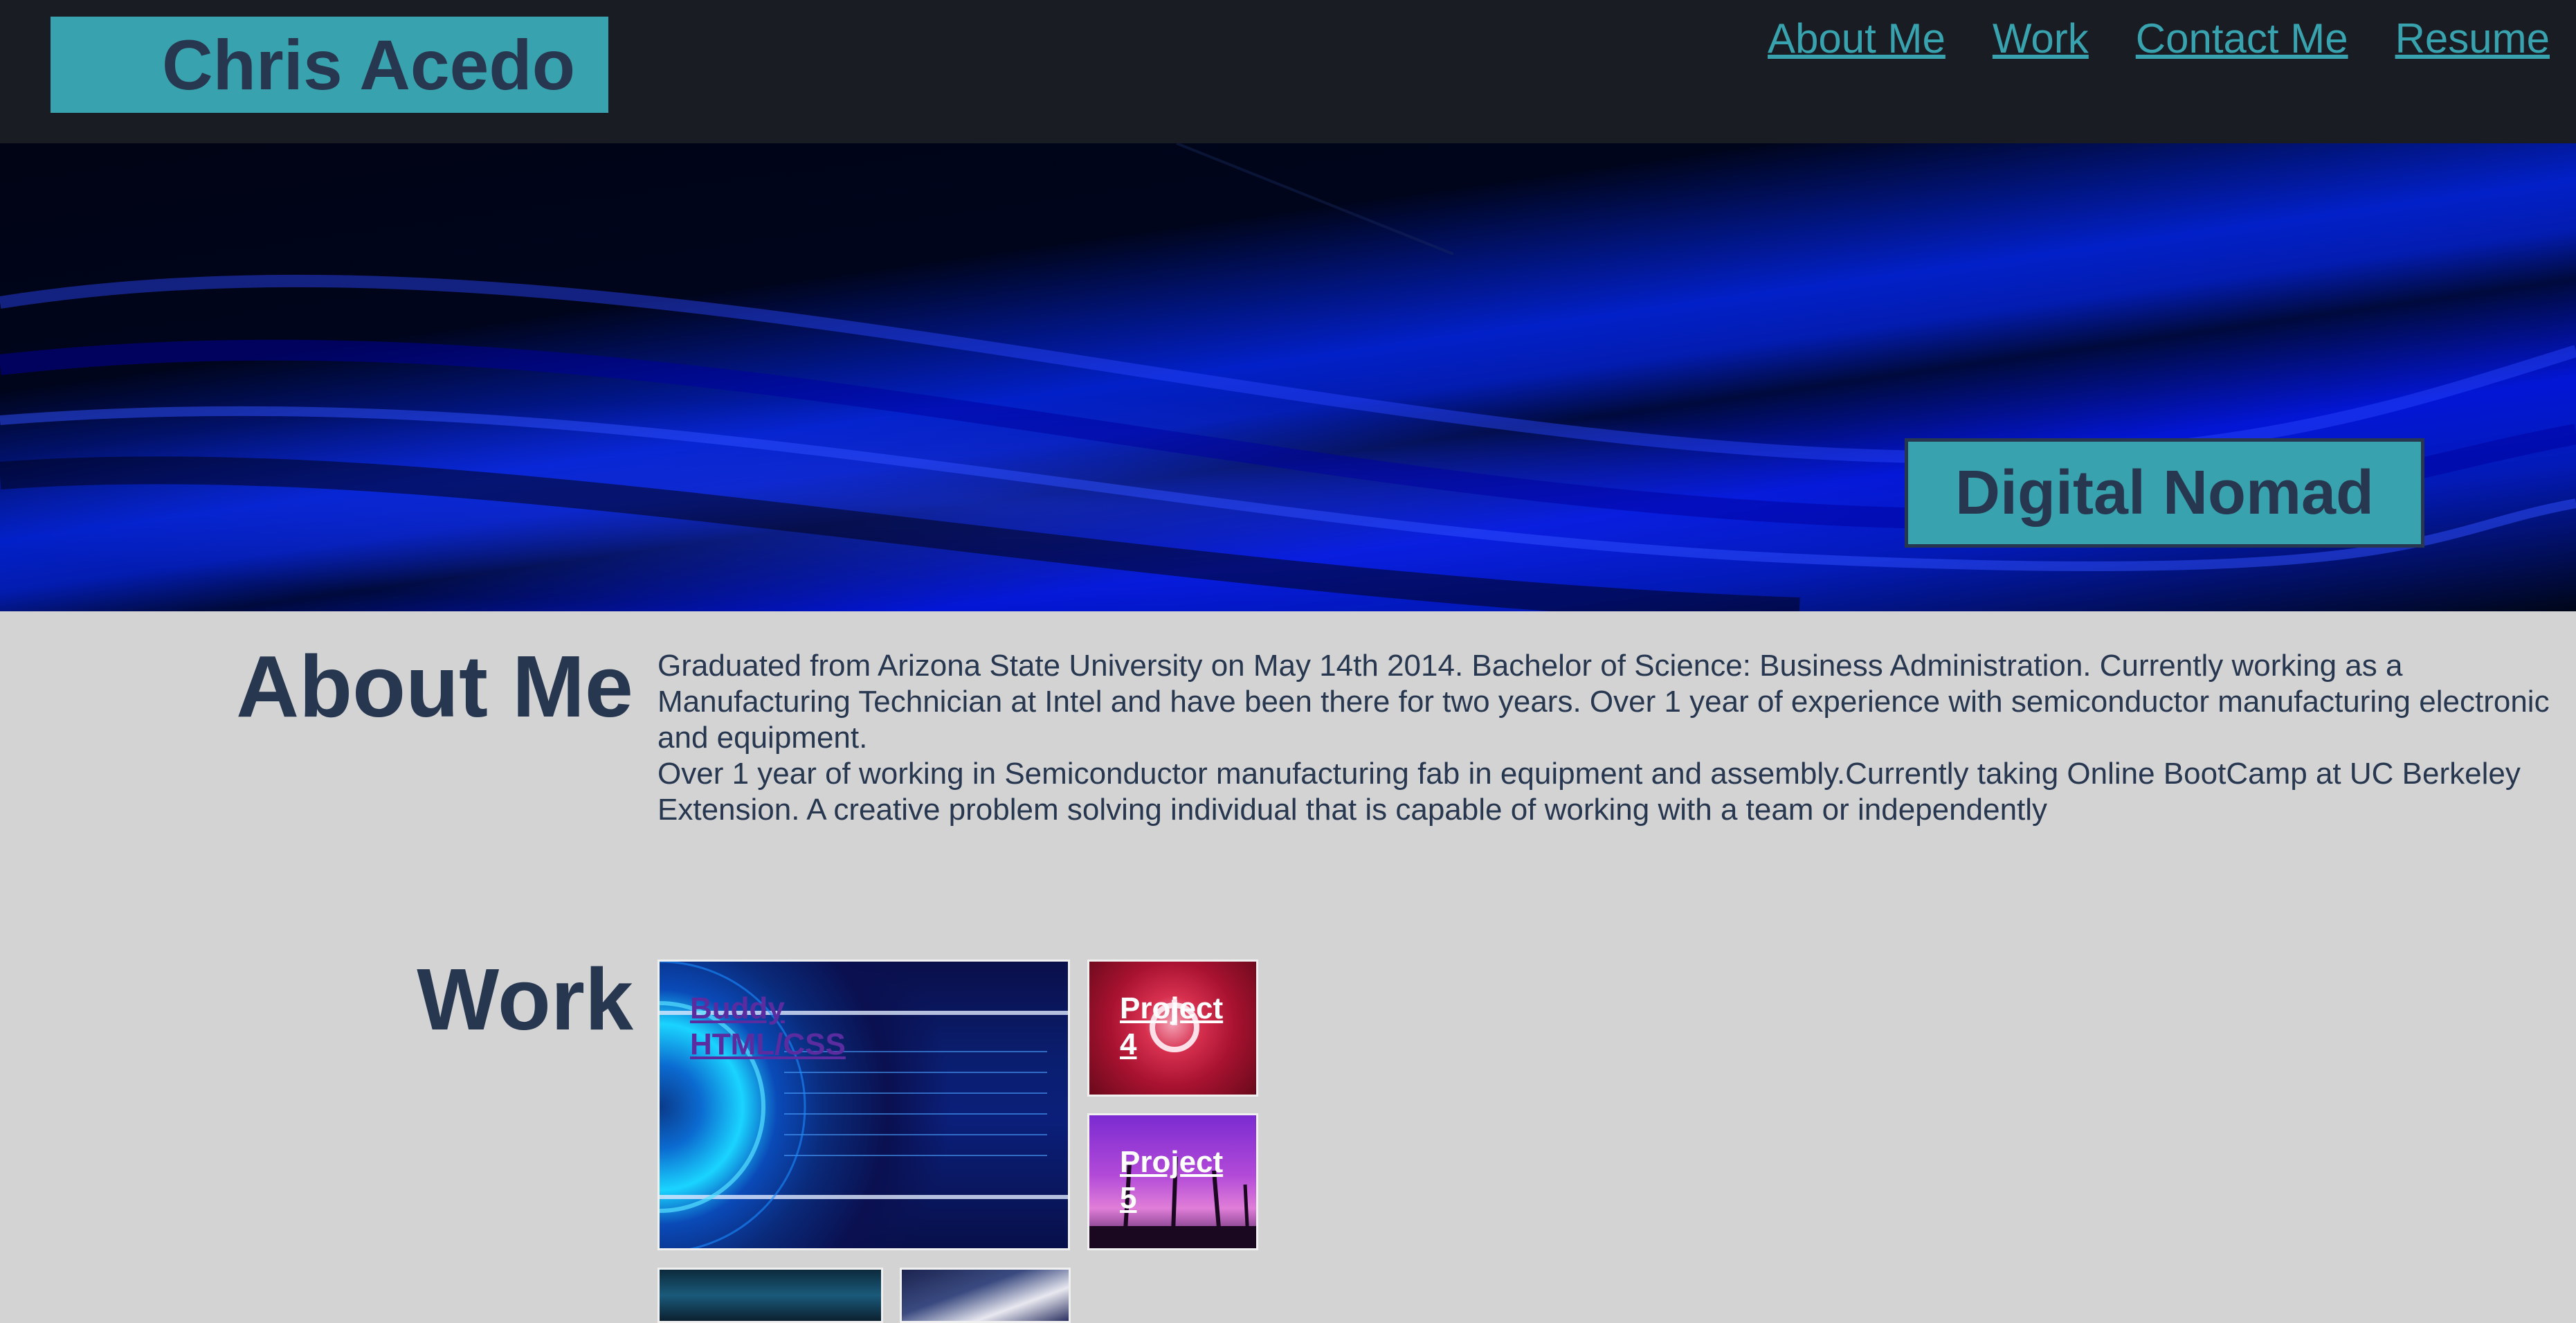 This screenshot has height=1323, width=2576. I want to click on project-tile-4: Project 4, so click(1172, 1028).